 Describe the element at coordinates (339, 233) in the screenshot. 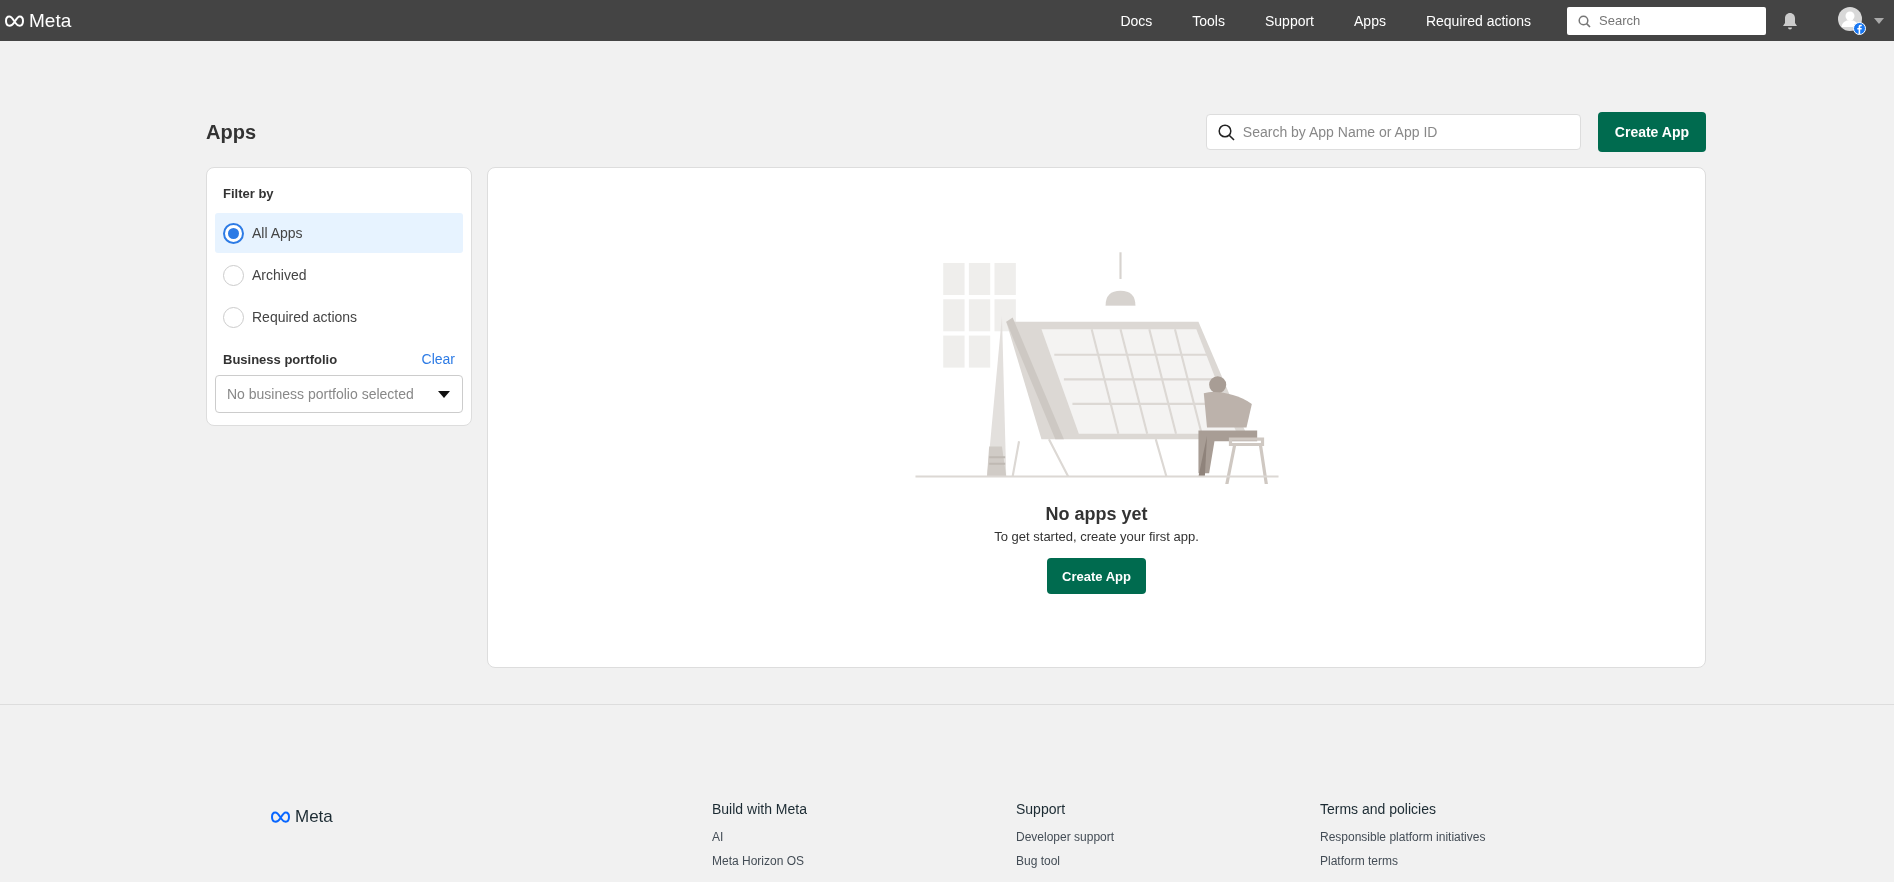

I see `filter-option: All Apps` at that location.